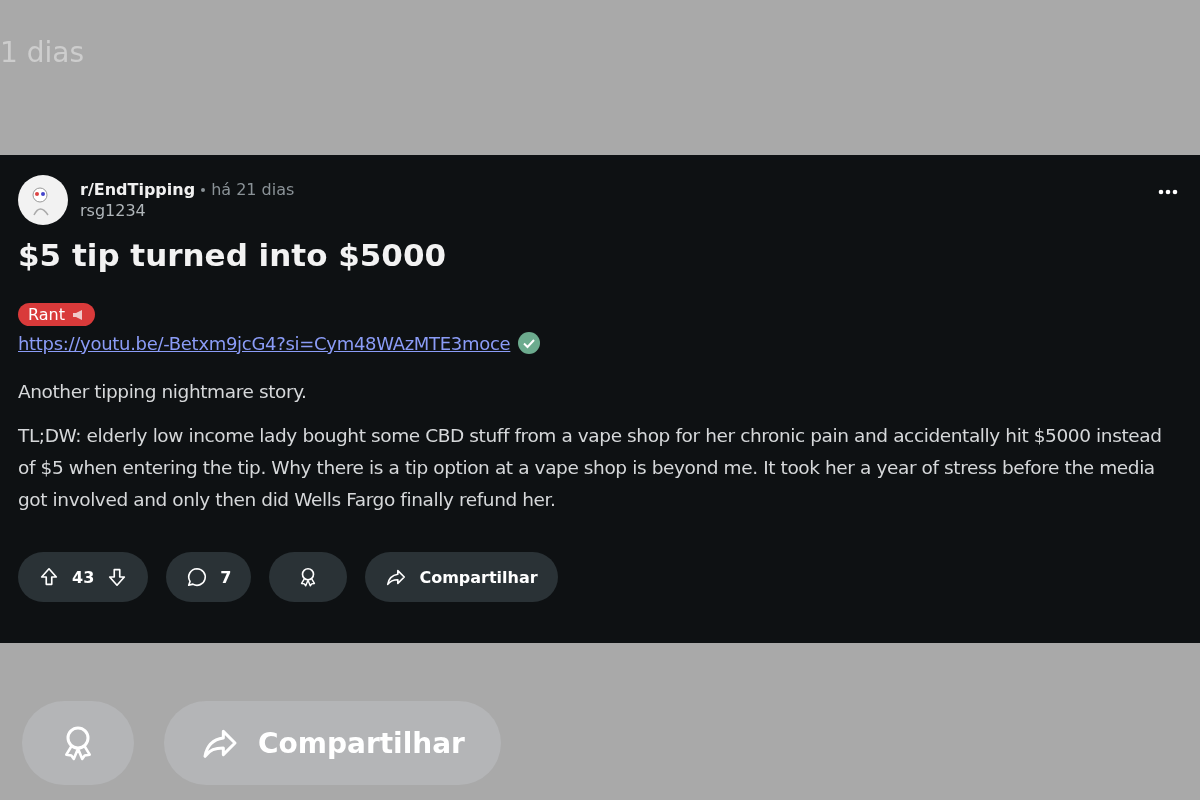  I want to click on avatar-icon, so click(43, 200).